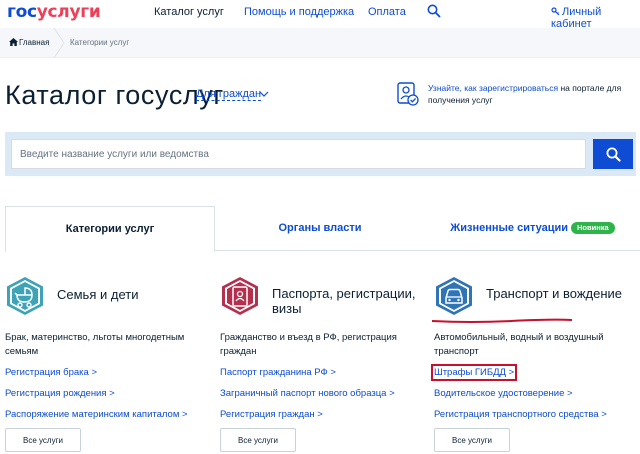 The image size is (640, 454). Describe the element at coordinates (474, 372) in the screenshot. I see `red-box-annotation` at that location.